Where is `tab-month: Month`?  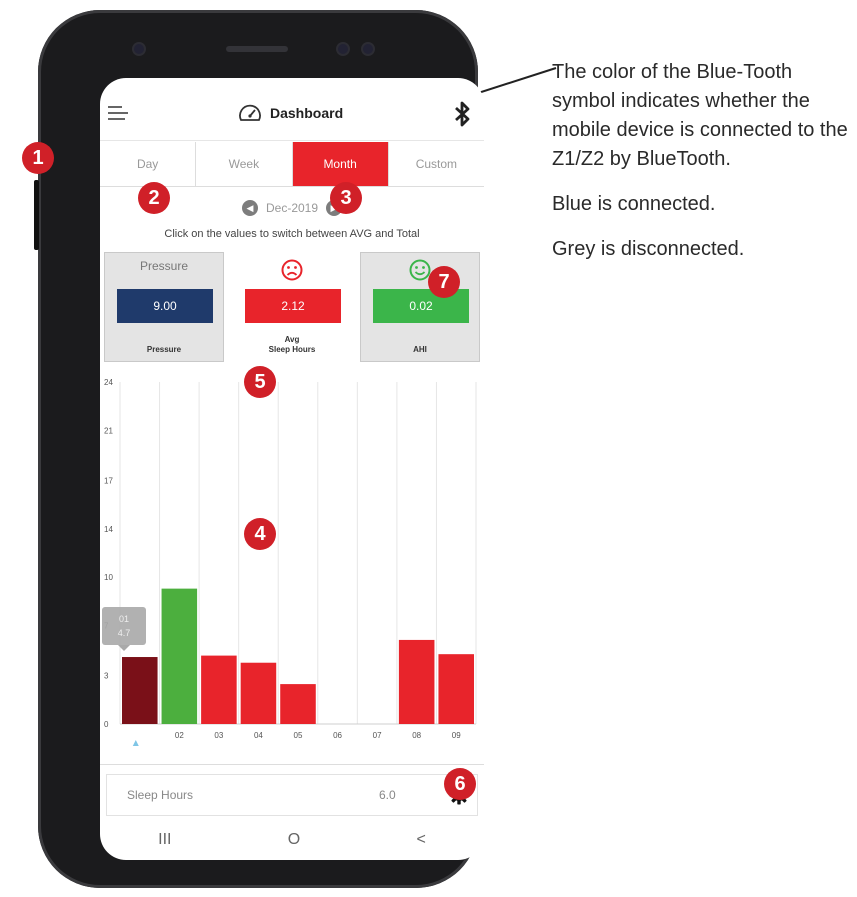 tab-month: Month is located at coordinates (340, 164).